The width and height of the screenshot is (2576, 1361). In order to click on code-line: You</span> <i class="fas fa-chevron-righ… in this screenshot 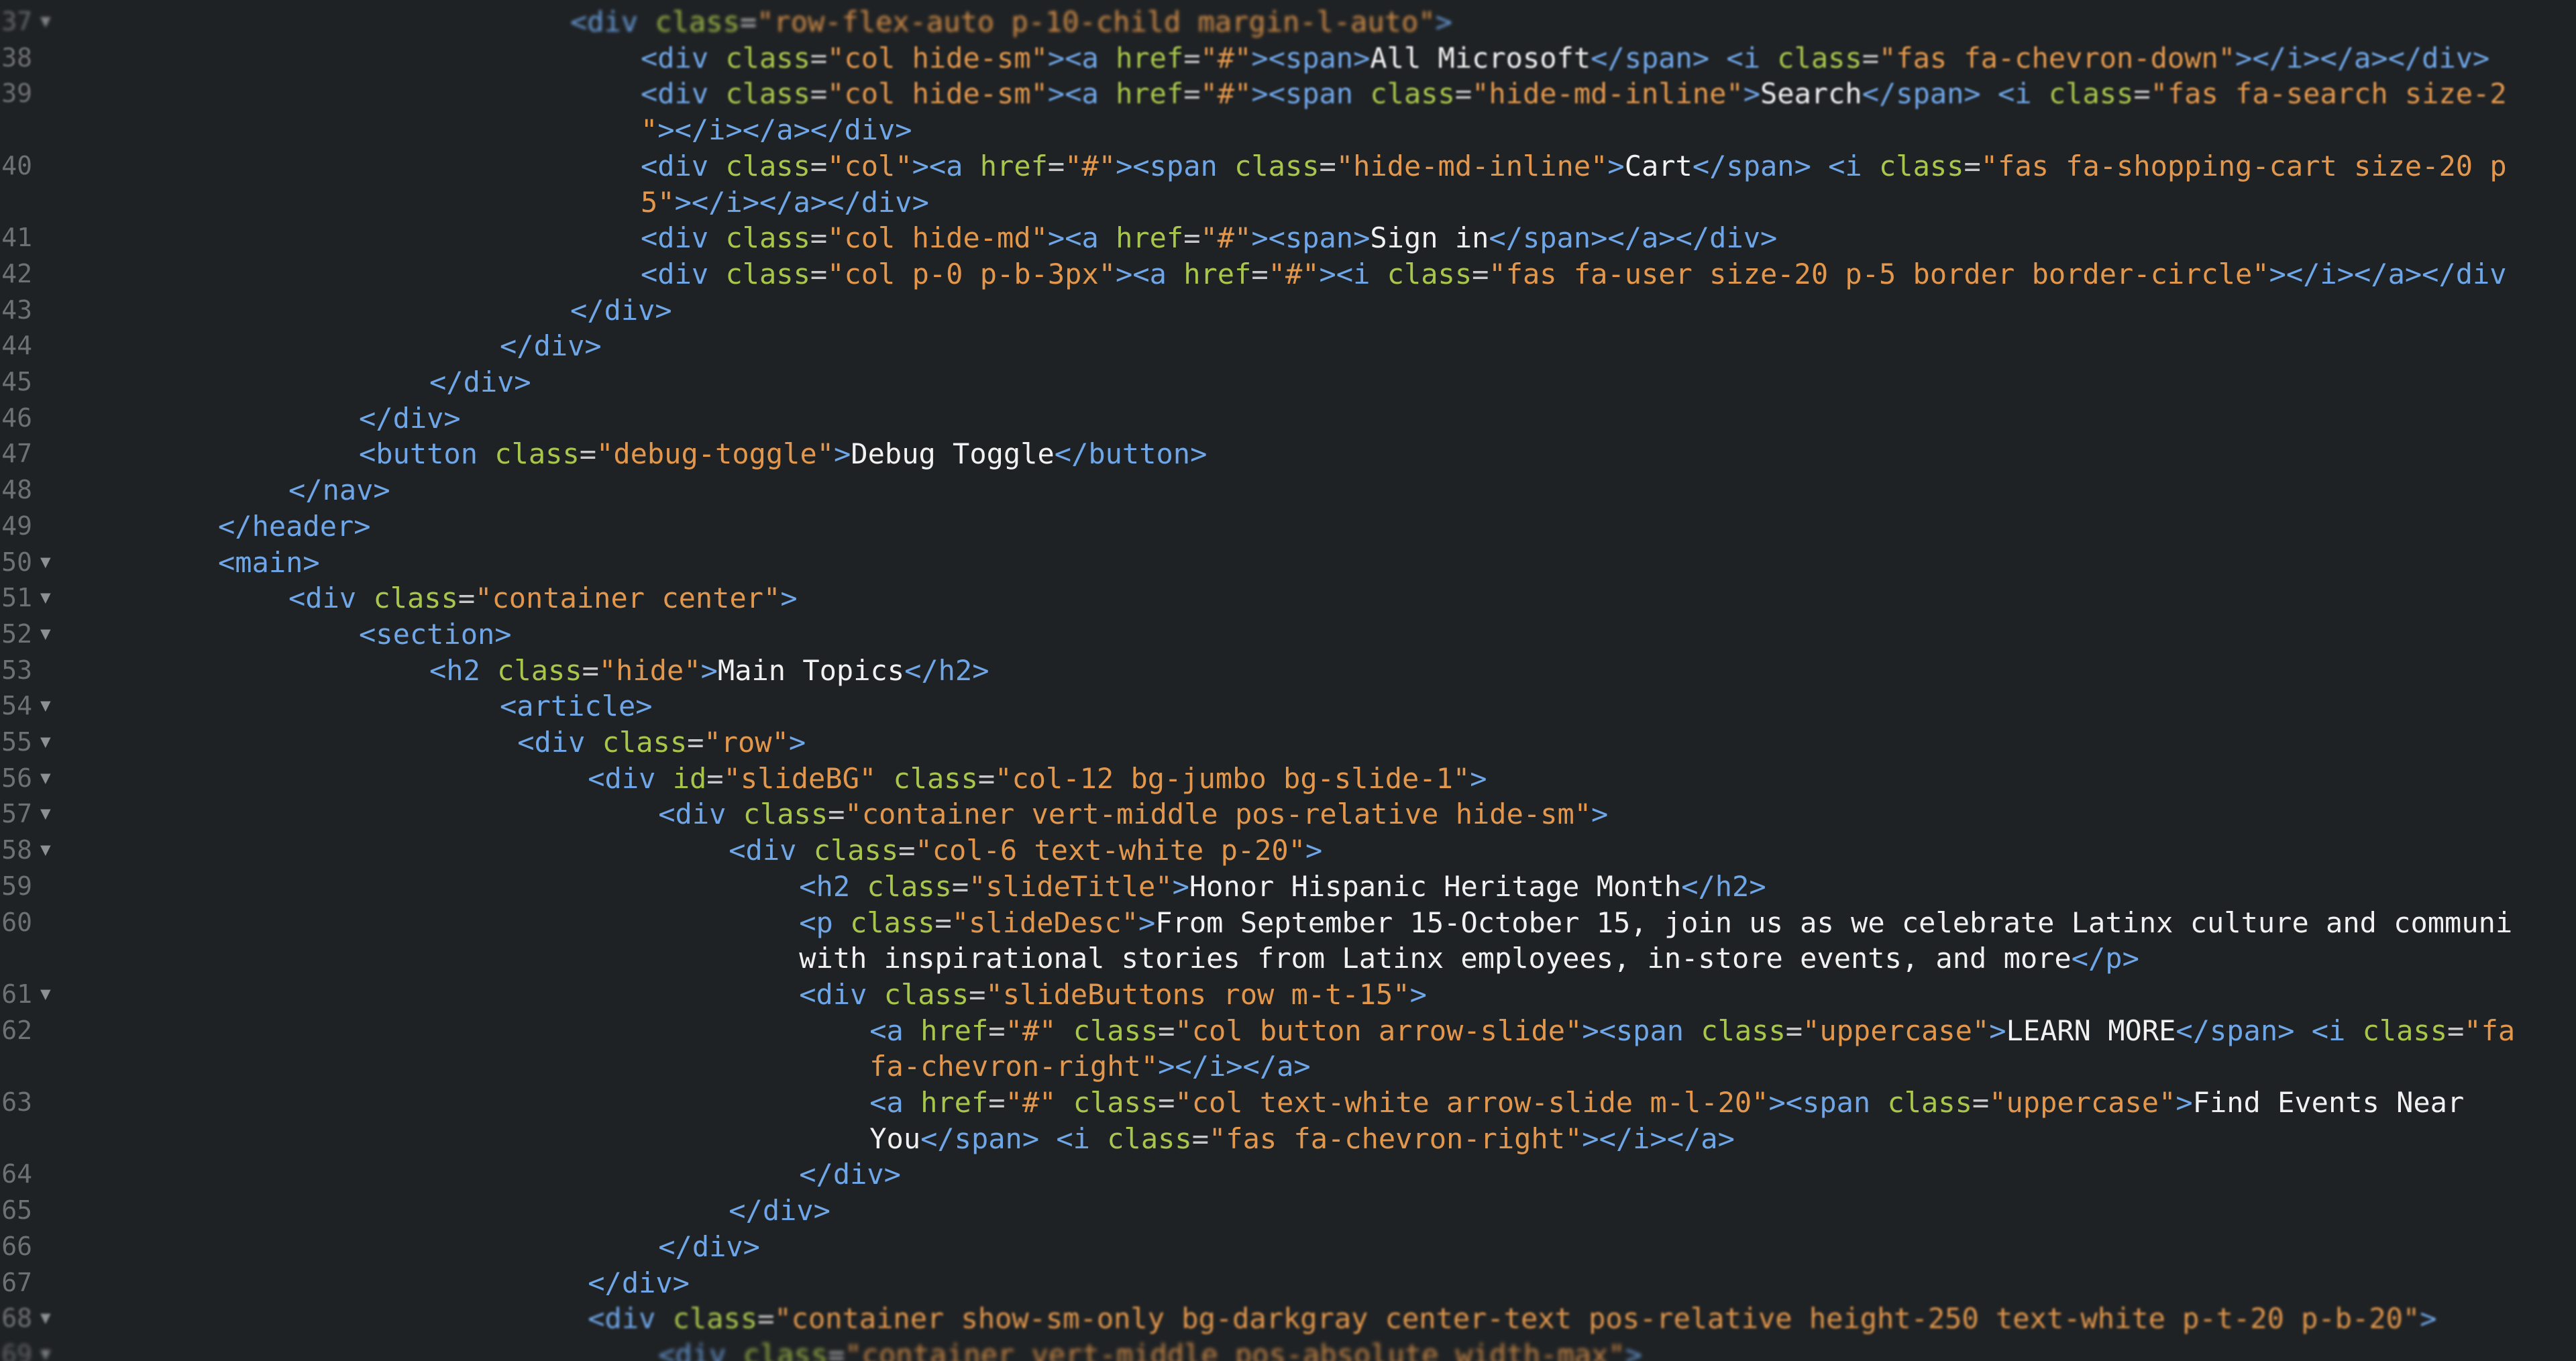, I will do `click(1288, 1139)`.